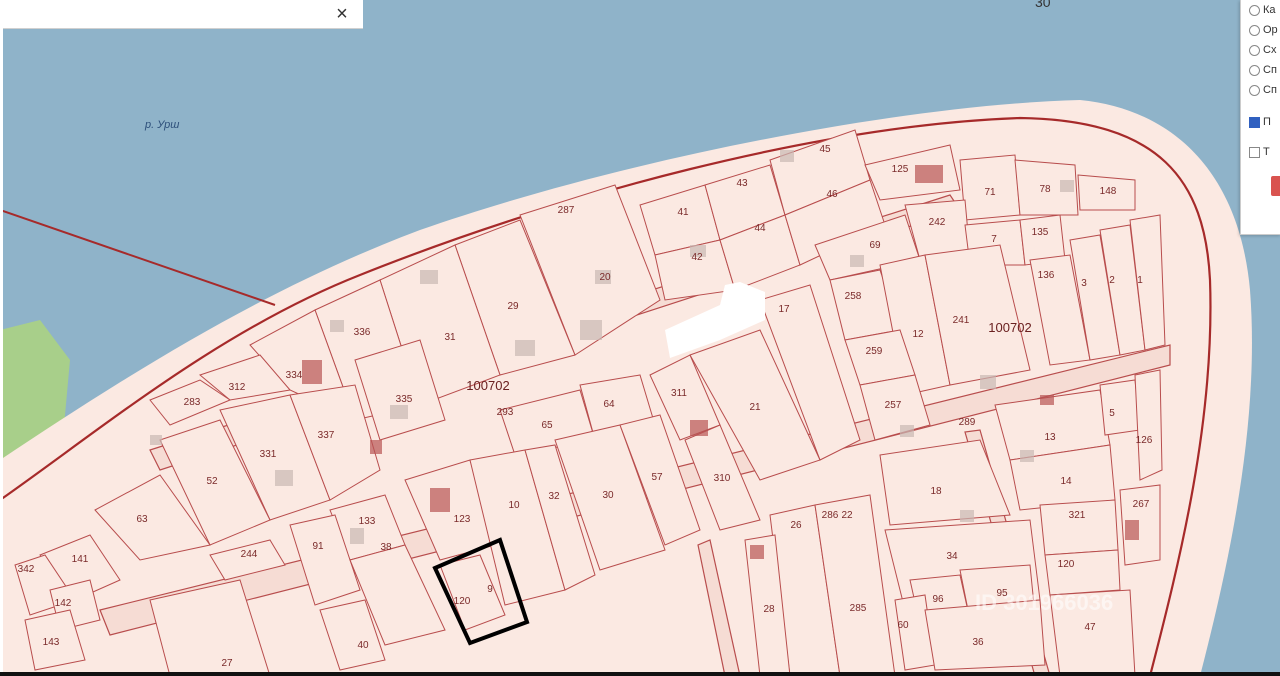 This screenshot has width=1280, height=676. What do you see at coordinates (853, 296) in the screenshot?
I see `plot-number-label: 258` at bounding box center [853, 296].